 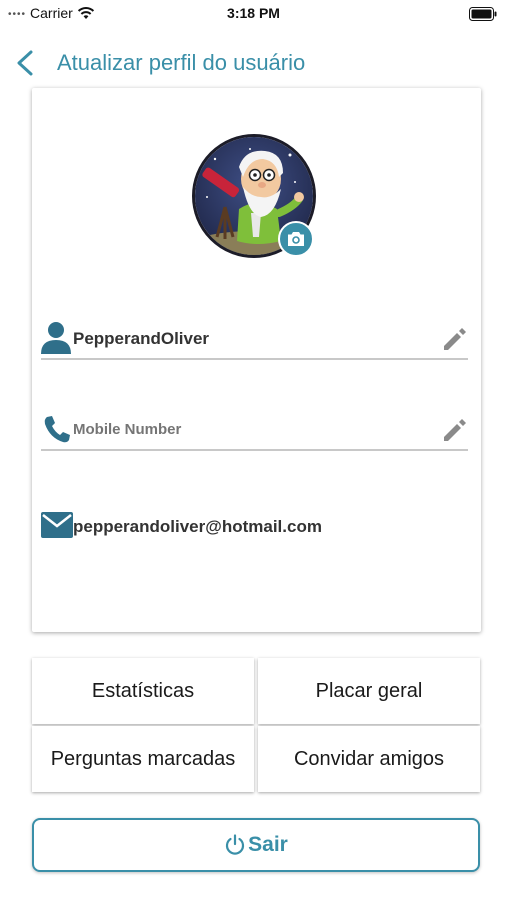 I want to click on logout-label: Sair, so click(x=268, y=844).